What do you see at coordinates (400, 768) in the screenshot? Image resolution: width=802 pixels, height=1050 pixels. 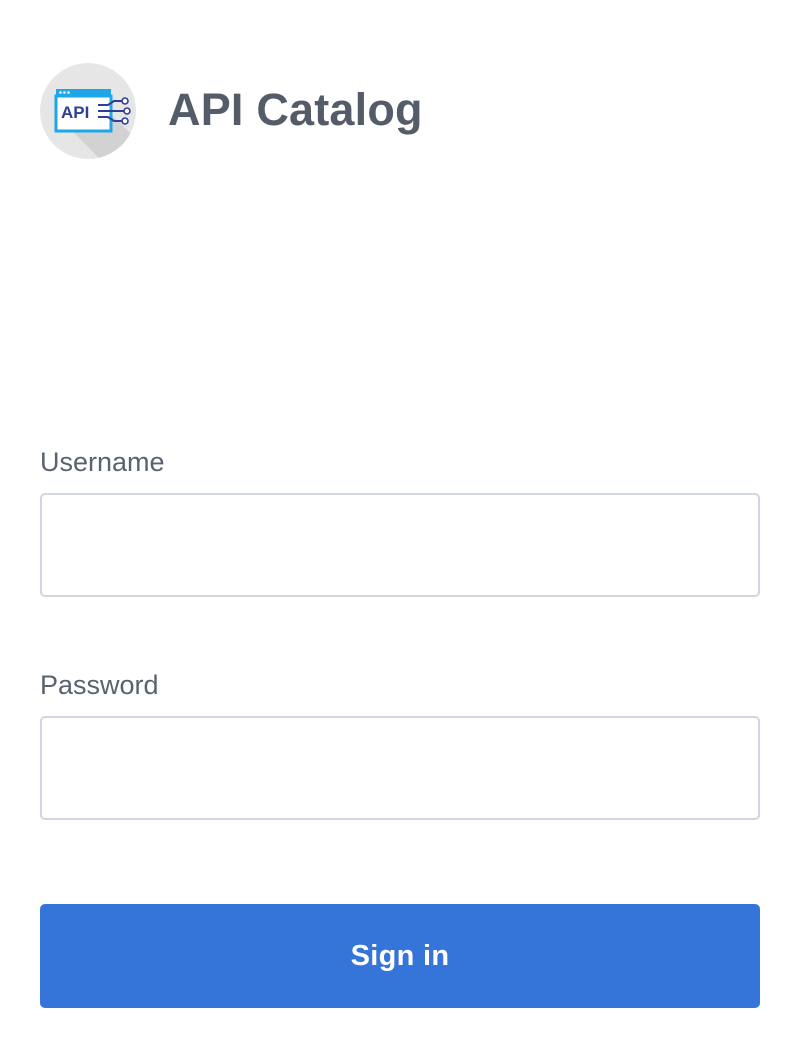 I see `password-input` at bounding box center [400, 768].